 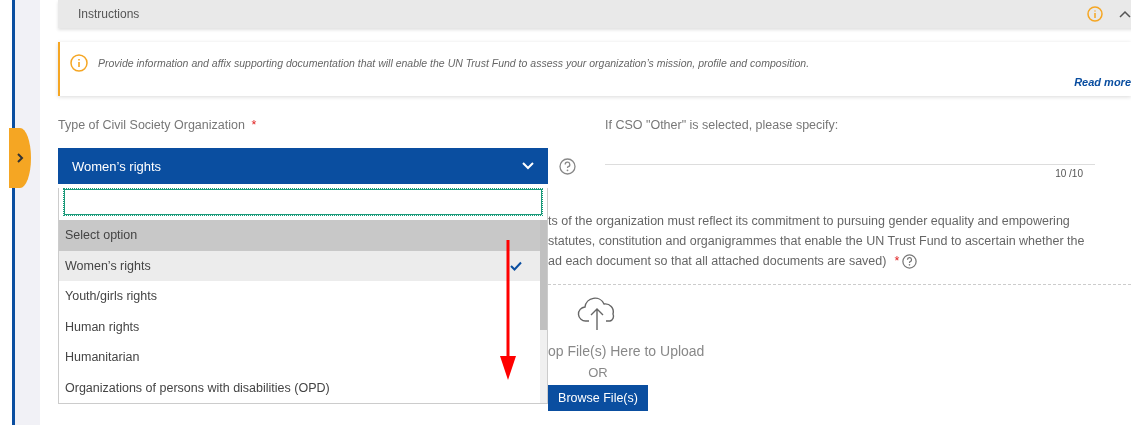 What do you see at coordinates (303, 202) in the screenshot?
I see `search-field` at bounding box center [303, 202].